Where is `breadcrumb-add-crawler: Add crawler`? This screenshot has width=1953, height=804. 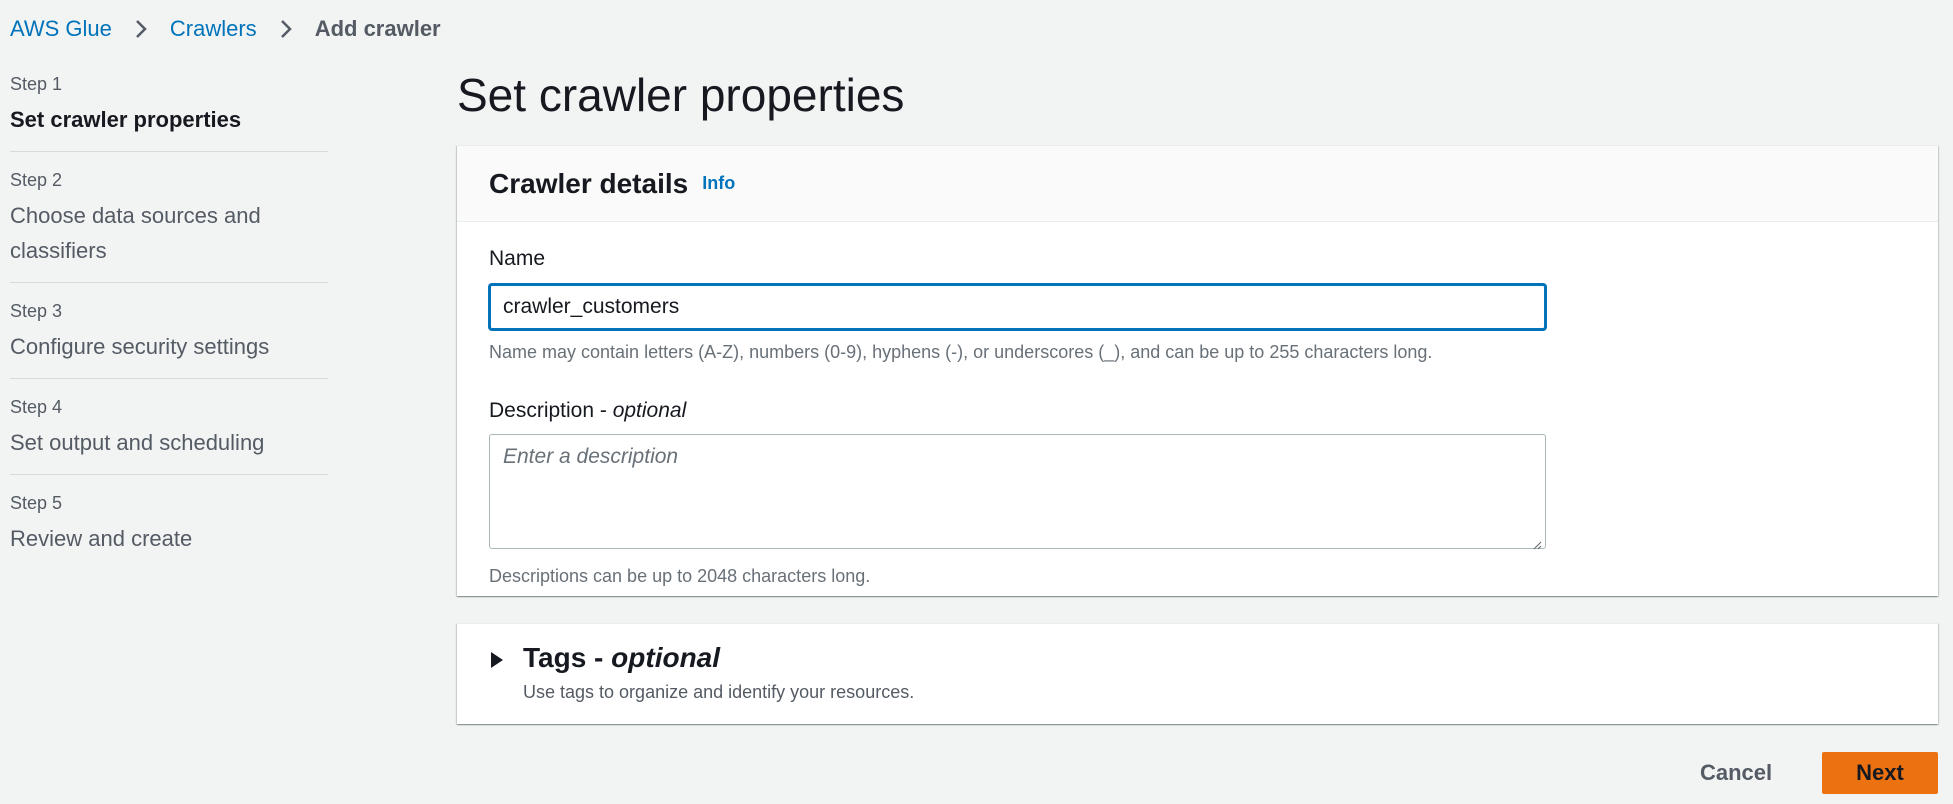
breadcrumb-add-crawler: Add crawler is located at coordinates (377, 28).